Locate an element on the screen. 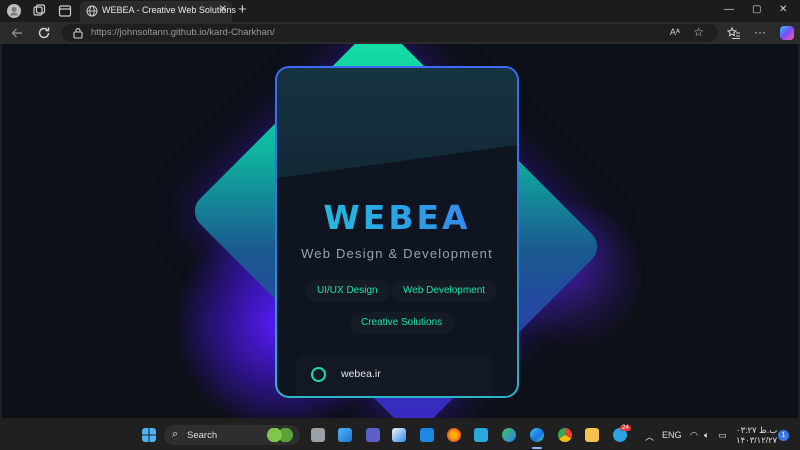 This screenshot has height=450, width=800. file-explorer-icon is located at coordinates (592, 435).